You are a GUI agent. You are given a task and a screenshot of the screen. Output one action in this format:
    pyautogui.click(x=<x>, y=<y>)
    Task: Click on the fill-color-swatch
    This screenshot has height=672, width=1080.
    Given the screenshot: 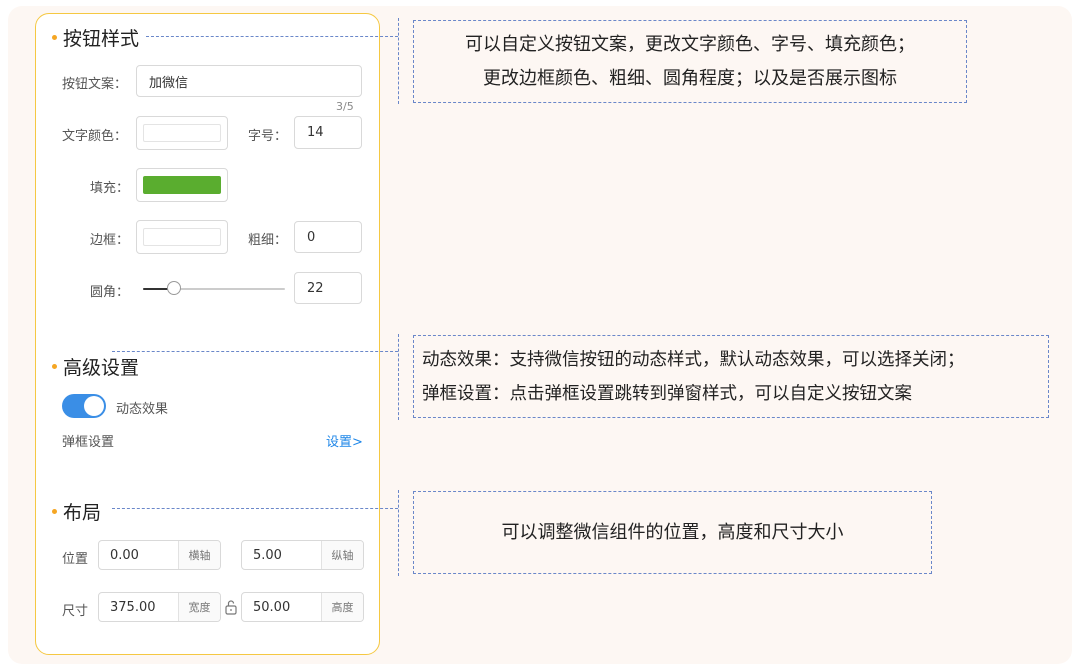 What is the action you would take?
    pyautogui.click(x=182, y=185)
    